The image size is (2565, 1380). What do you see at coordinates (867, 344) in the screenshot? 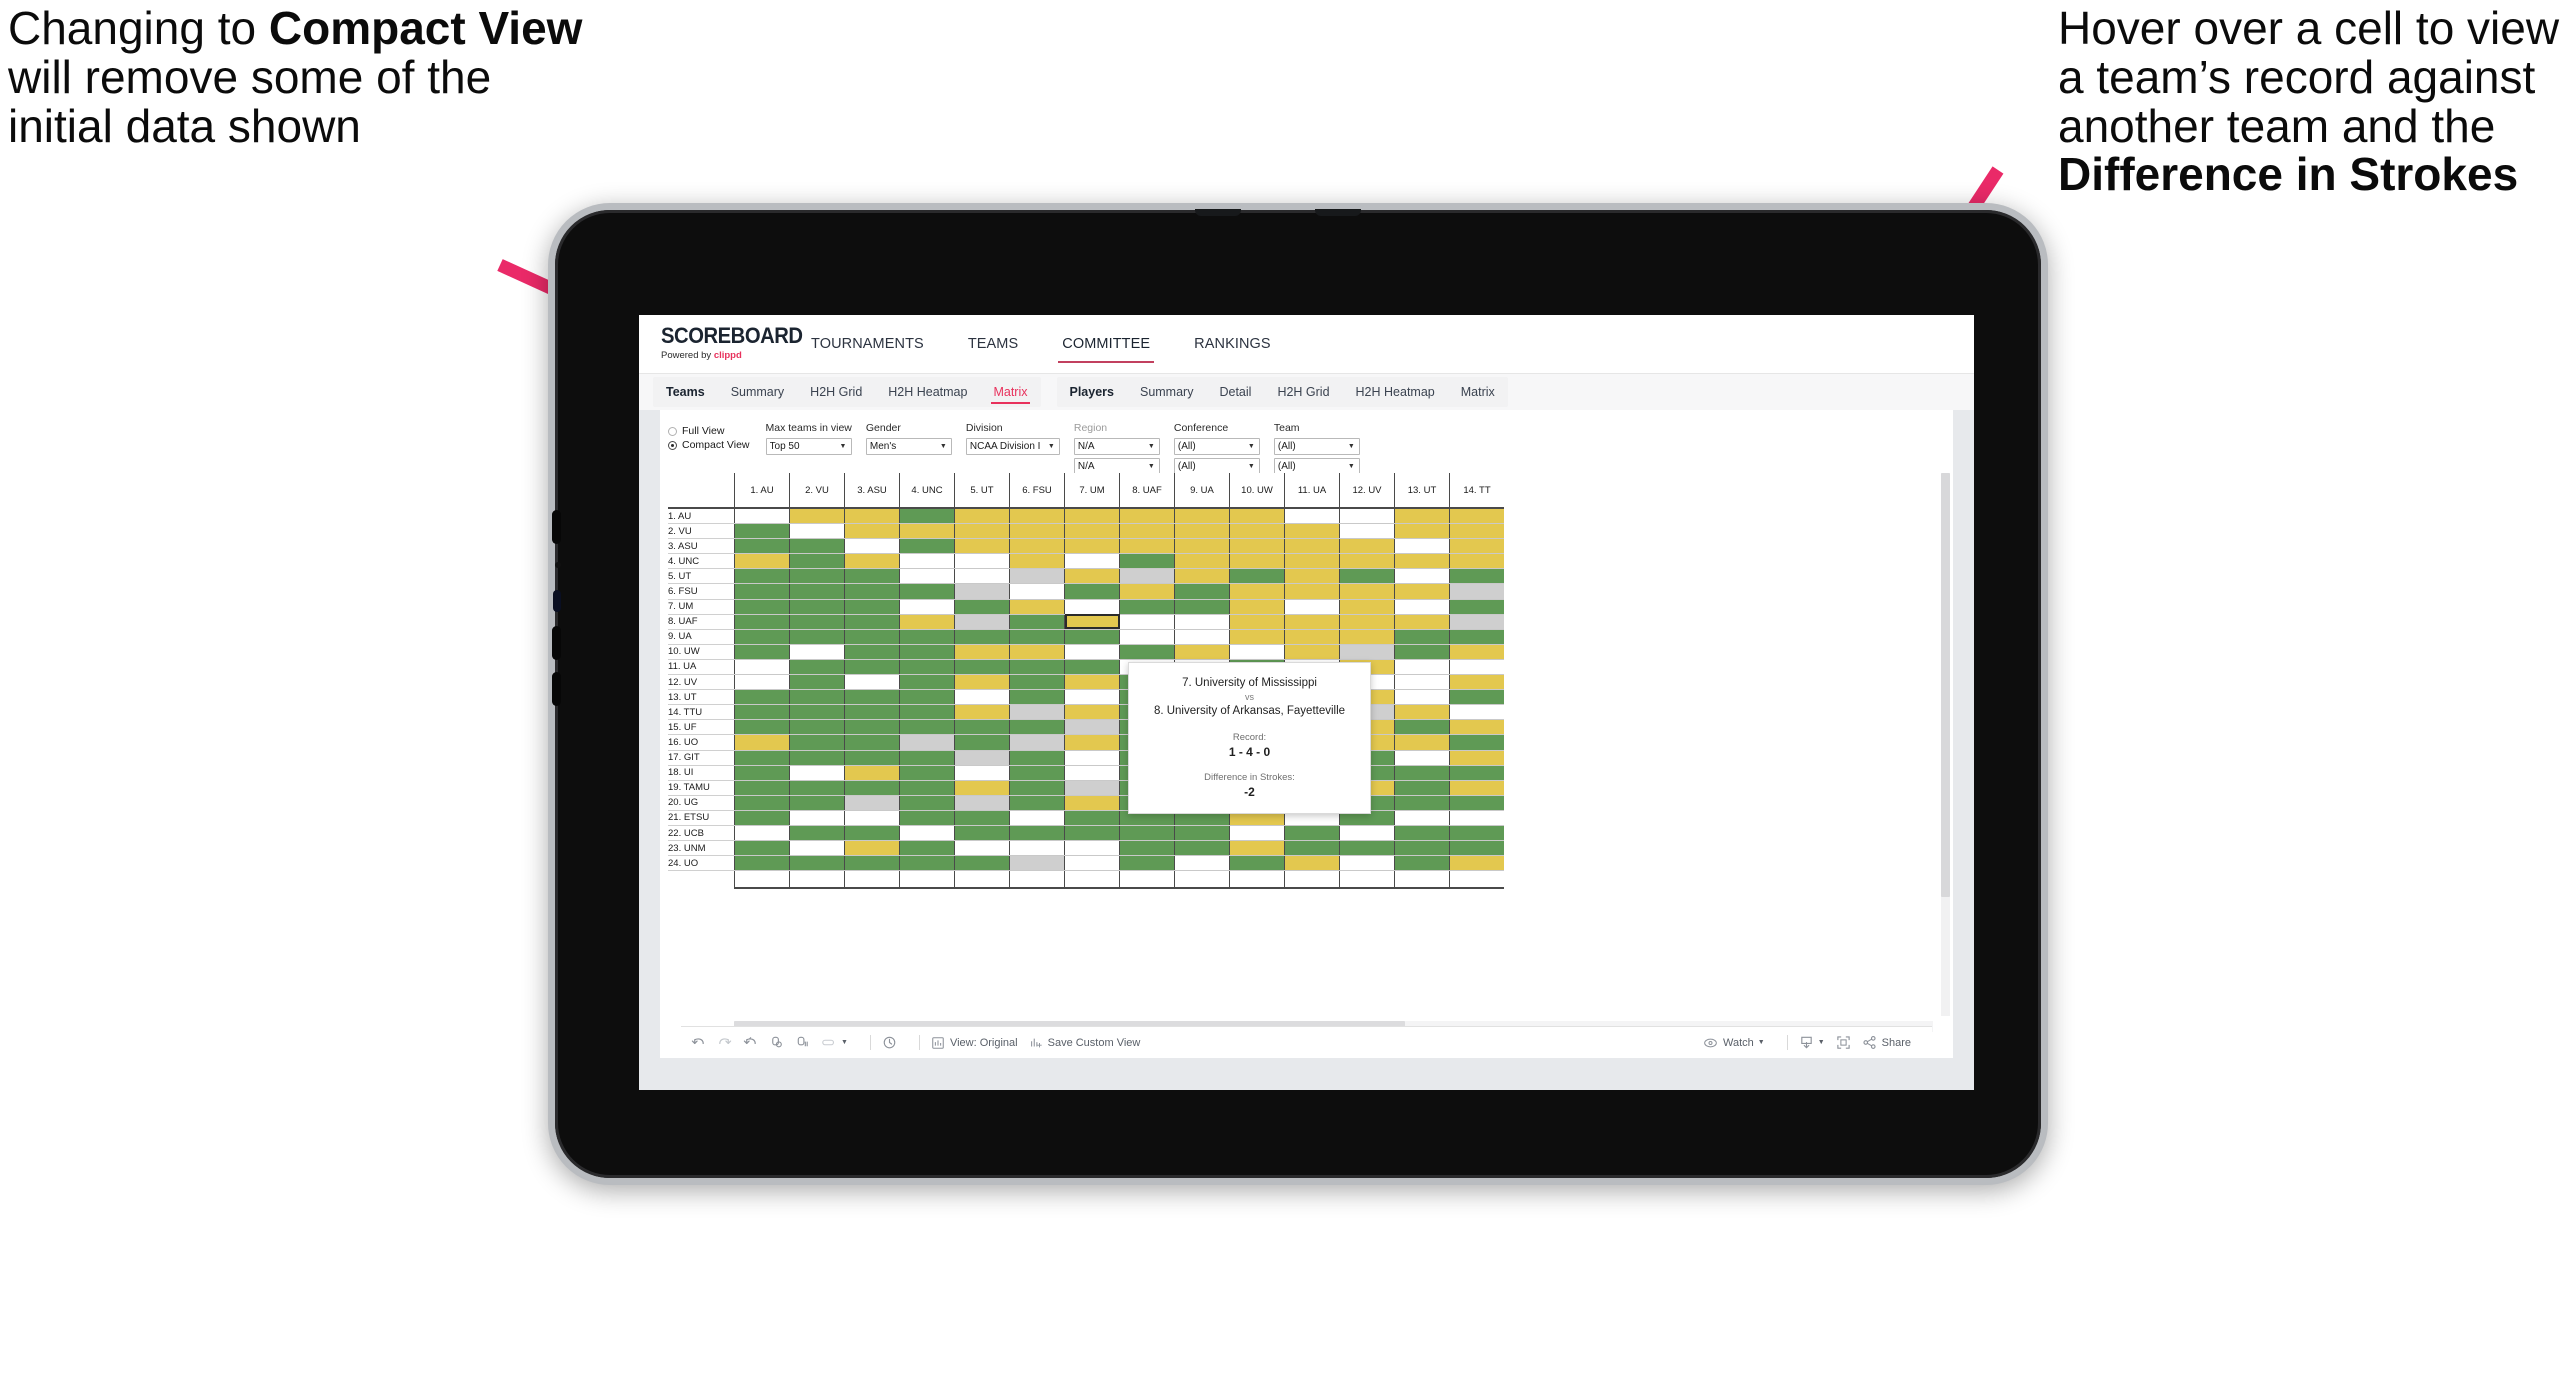
I see `nav-item-tournaments: TOURNAMENTS` at bounding box center [867, 344].